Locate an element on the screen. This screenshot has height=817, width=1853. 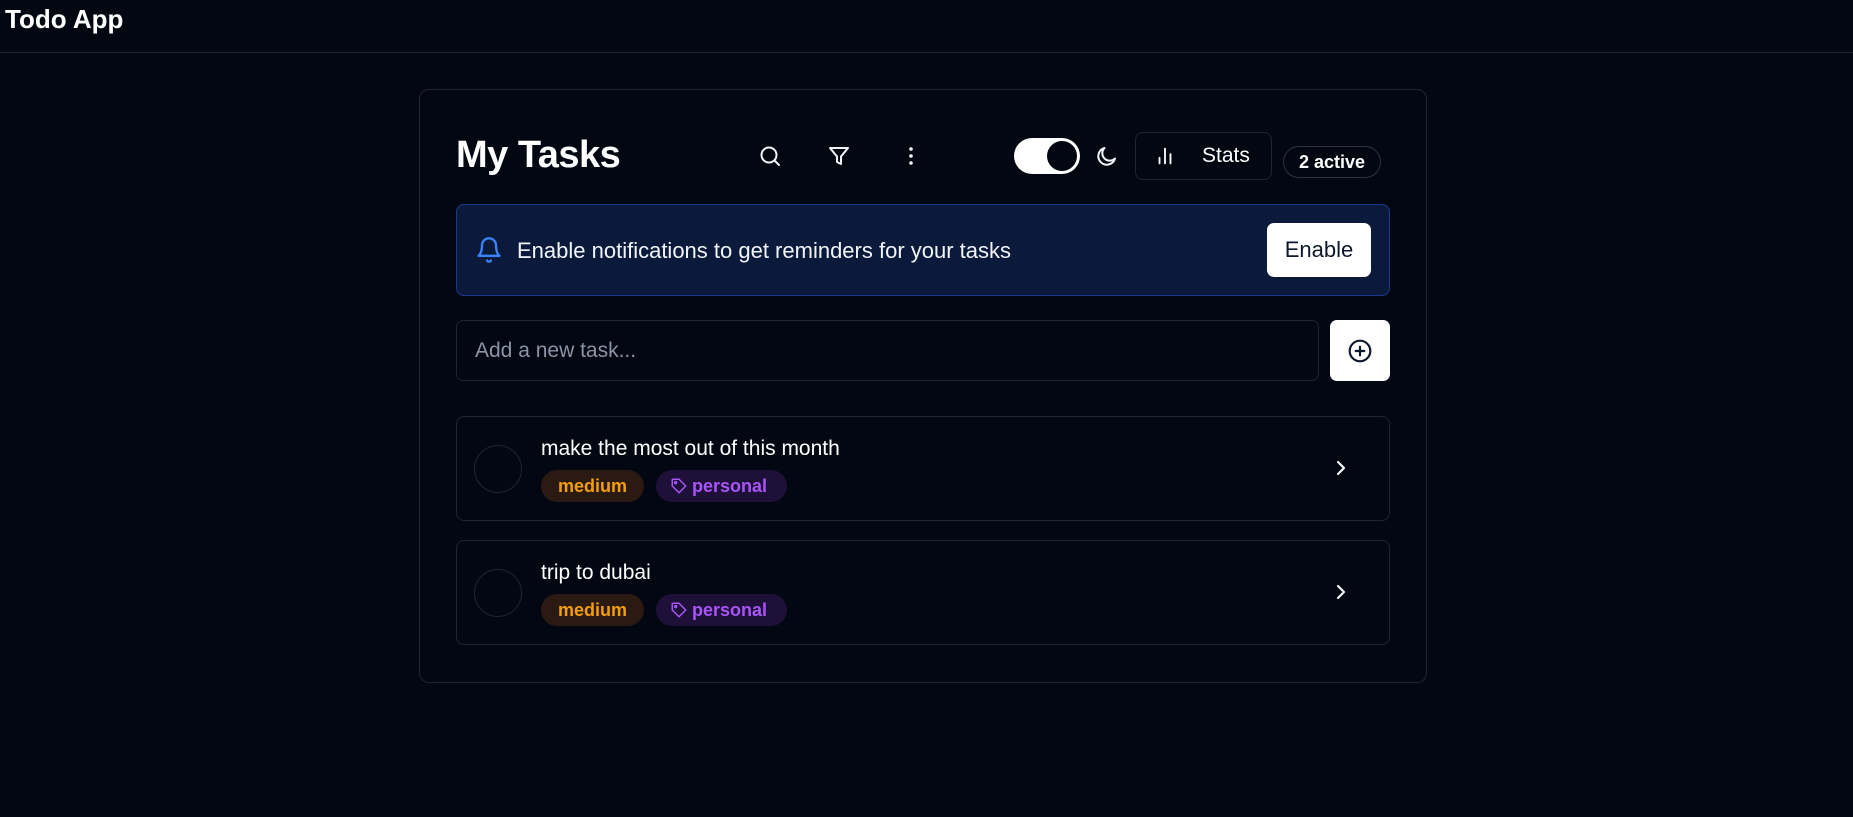
moon-icon is located at coordinates (1106, 156).